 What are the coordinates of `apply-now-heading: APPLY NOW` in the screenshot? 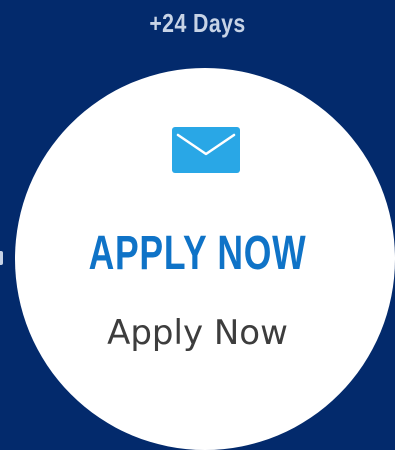 It's located at (197, 254).